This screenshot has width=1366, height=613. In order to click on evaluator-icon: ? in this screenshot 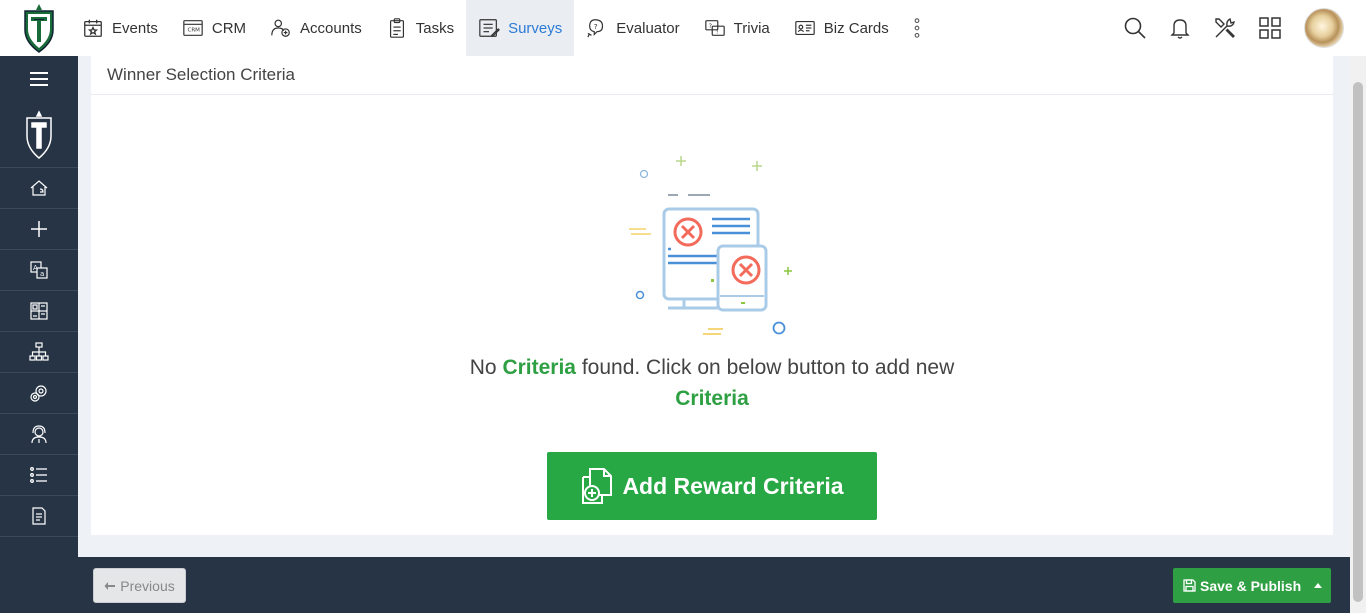, I will do `click(595, 28)`.